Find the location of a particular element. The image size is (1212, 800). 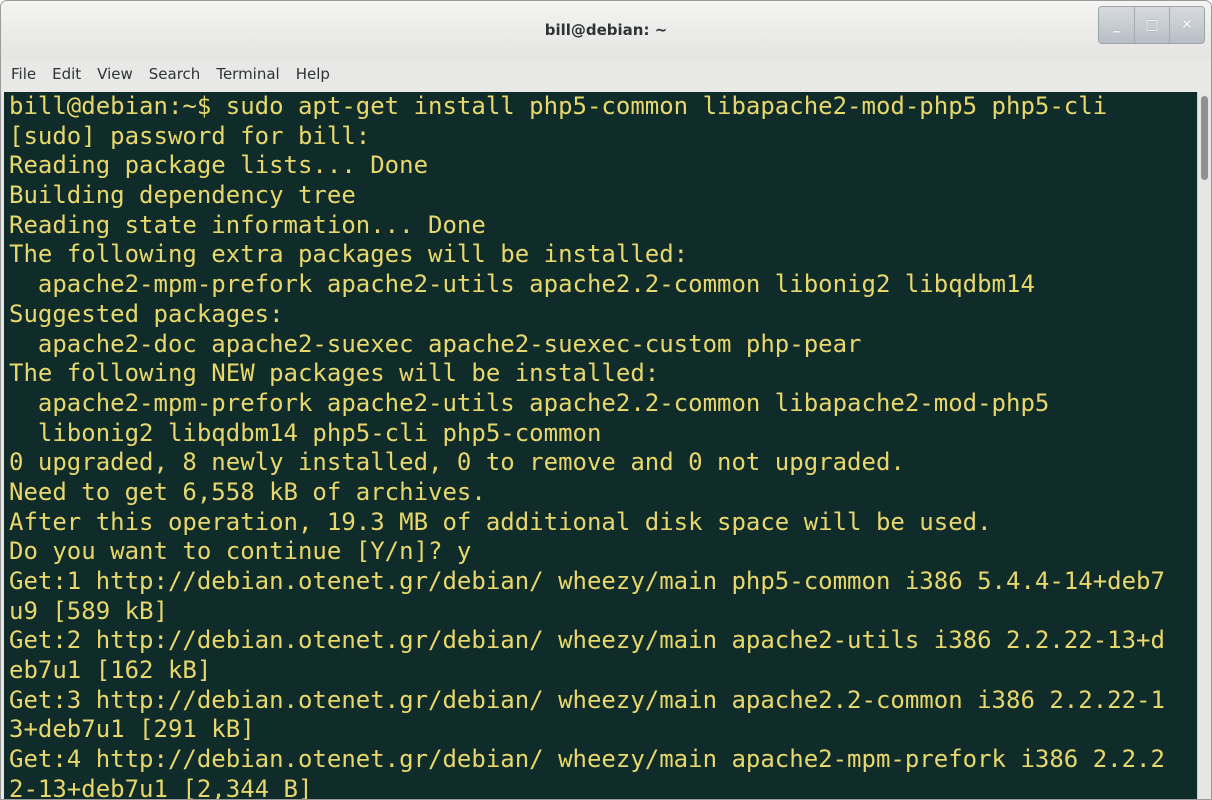

menu-edit: Edit is located at coordinates (66, 74).